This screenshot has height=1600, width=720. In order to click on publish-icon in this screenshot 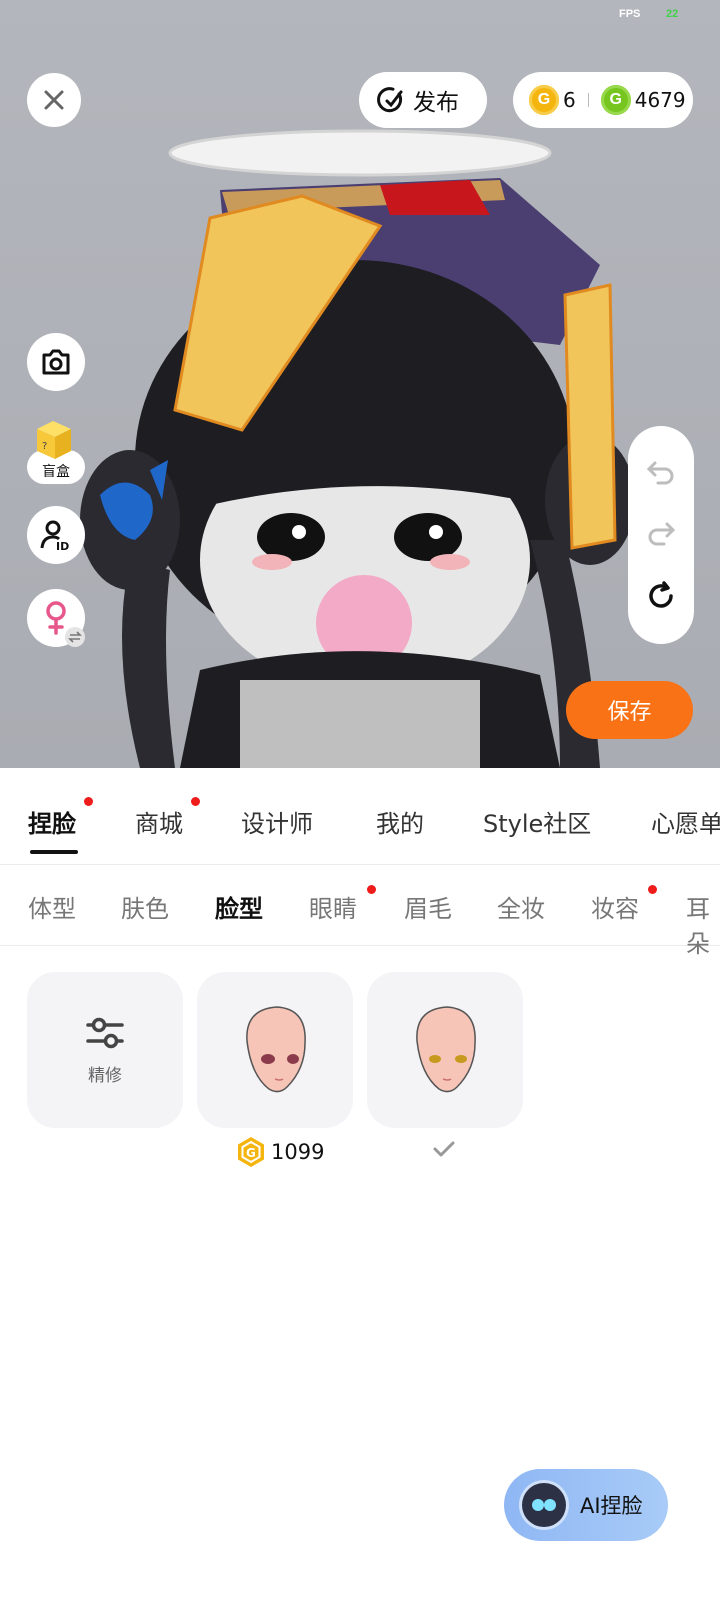, I will do `click(390, 100)`.